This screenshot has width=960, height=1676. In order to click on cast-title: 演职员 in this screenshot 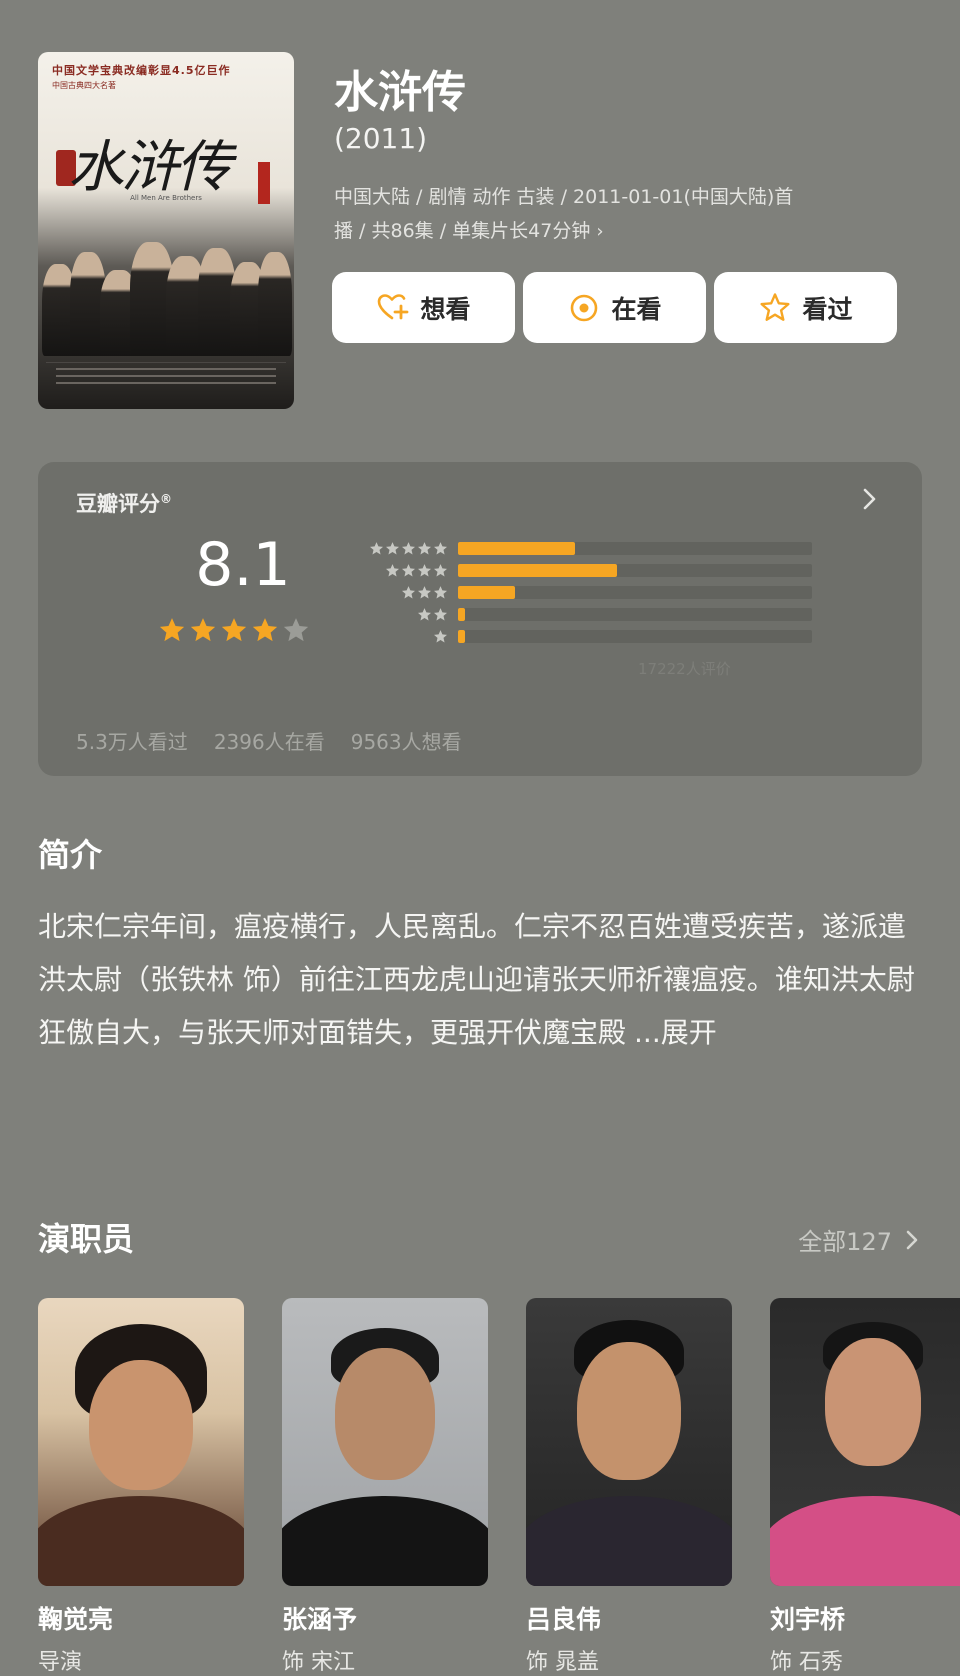, I will do `click(86, 1239)`.